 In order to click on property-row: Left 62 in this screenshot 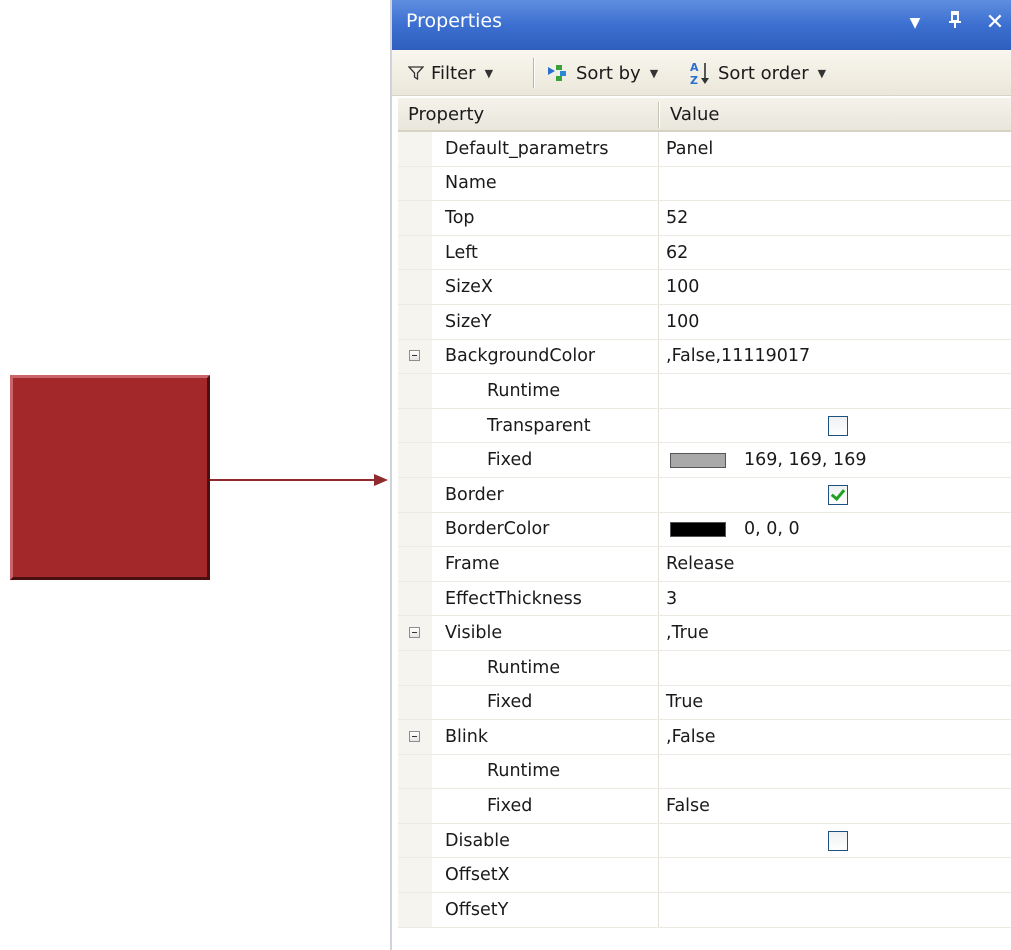, I will do `click(704, 253)`.